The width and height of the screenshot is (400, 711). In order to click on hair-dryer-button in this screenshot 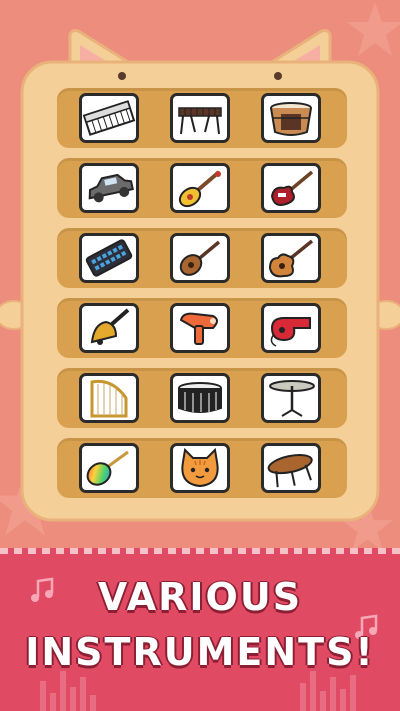, I will do `click(200, 328)`.